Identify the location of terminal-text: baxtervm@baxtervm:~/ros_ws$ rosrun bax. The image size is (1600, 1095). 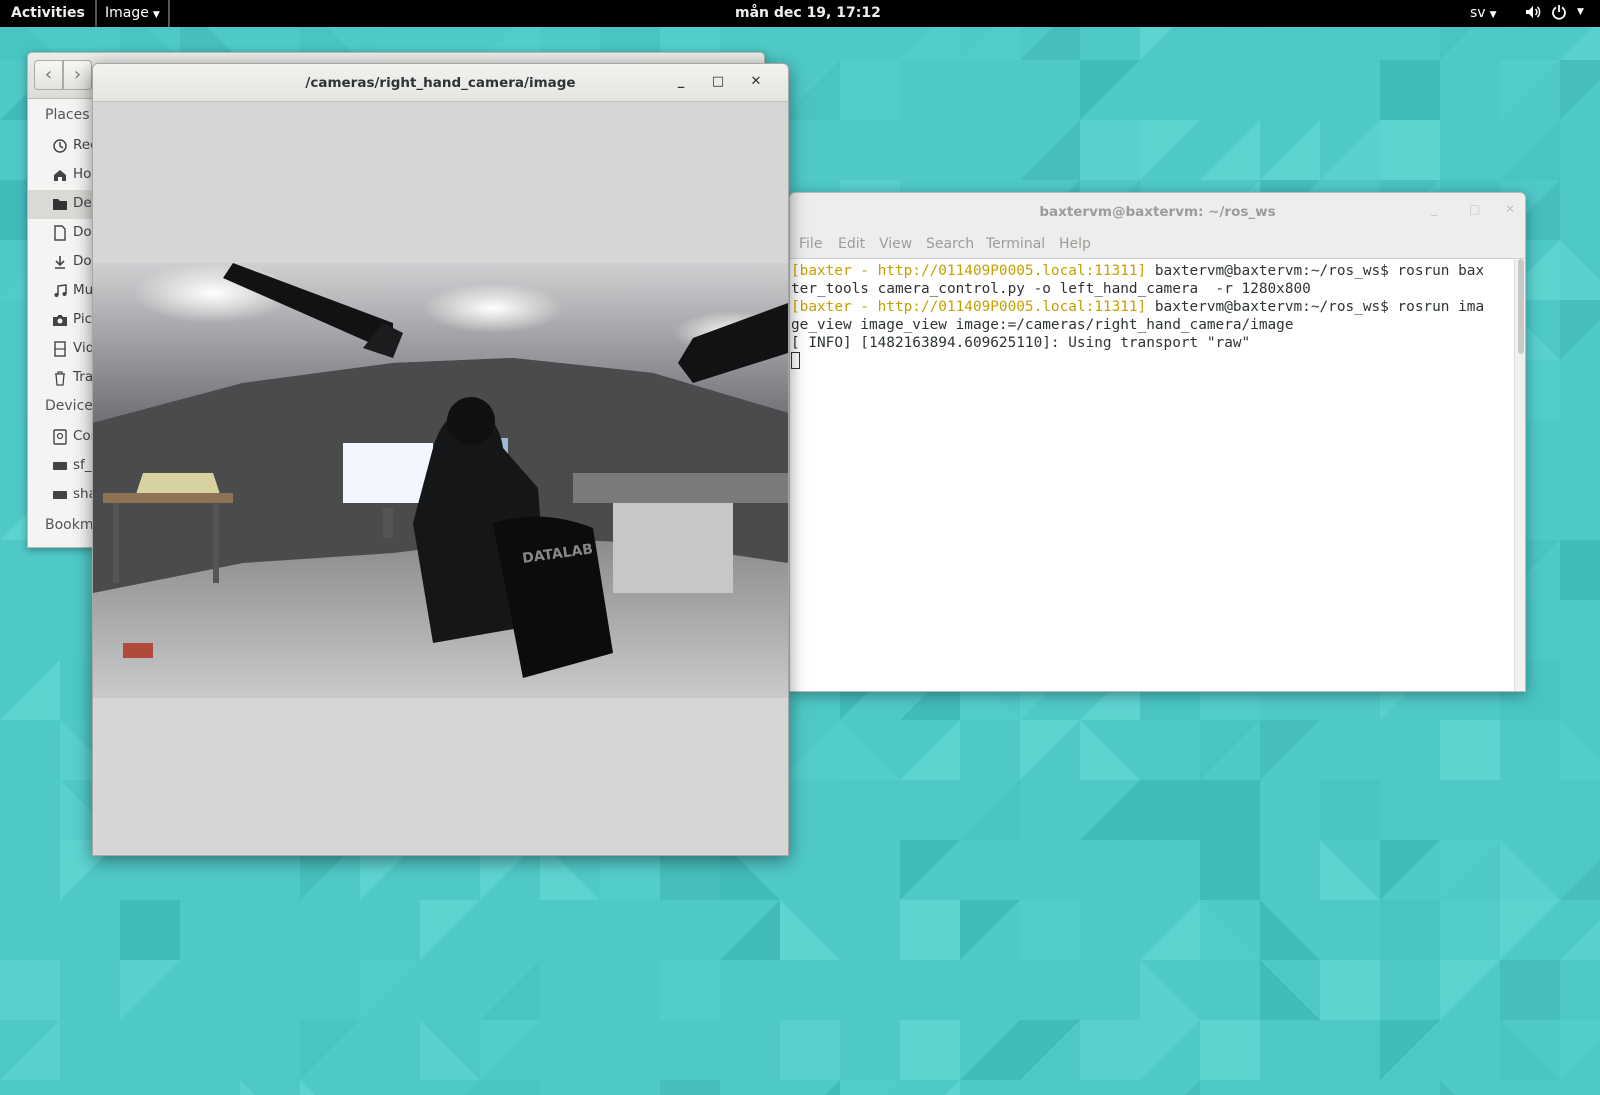
(1315, 271).